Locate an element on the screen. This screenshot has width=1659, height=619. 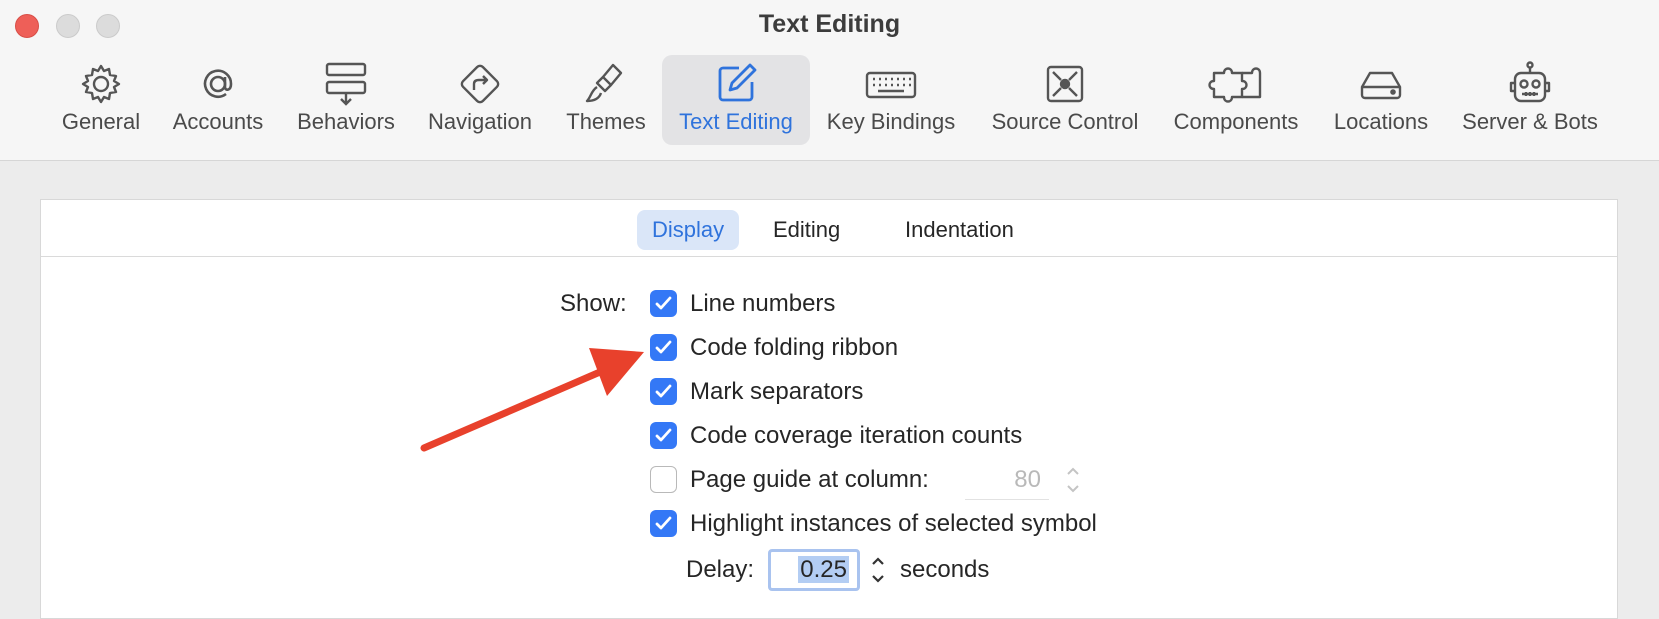
annotation-arrow is located at coordinates (532, 400).